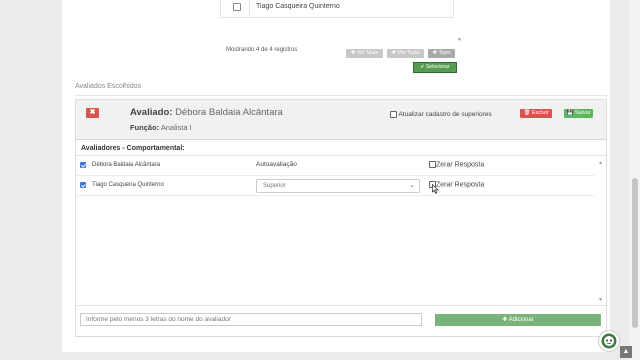 This screenshot has height=360, width=640. I want to click on results-table: Tiago Casqueira Quinterno, so click(337, 9).